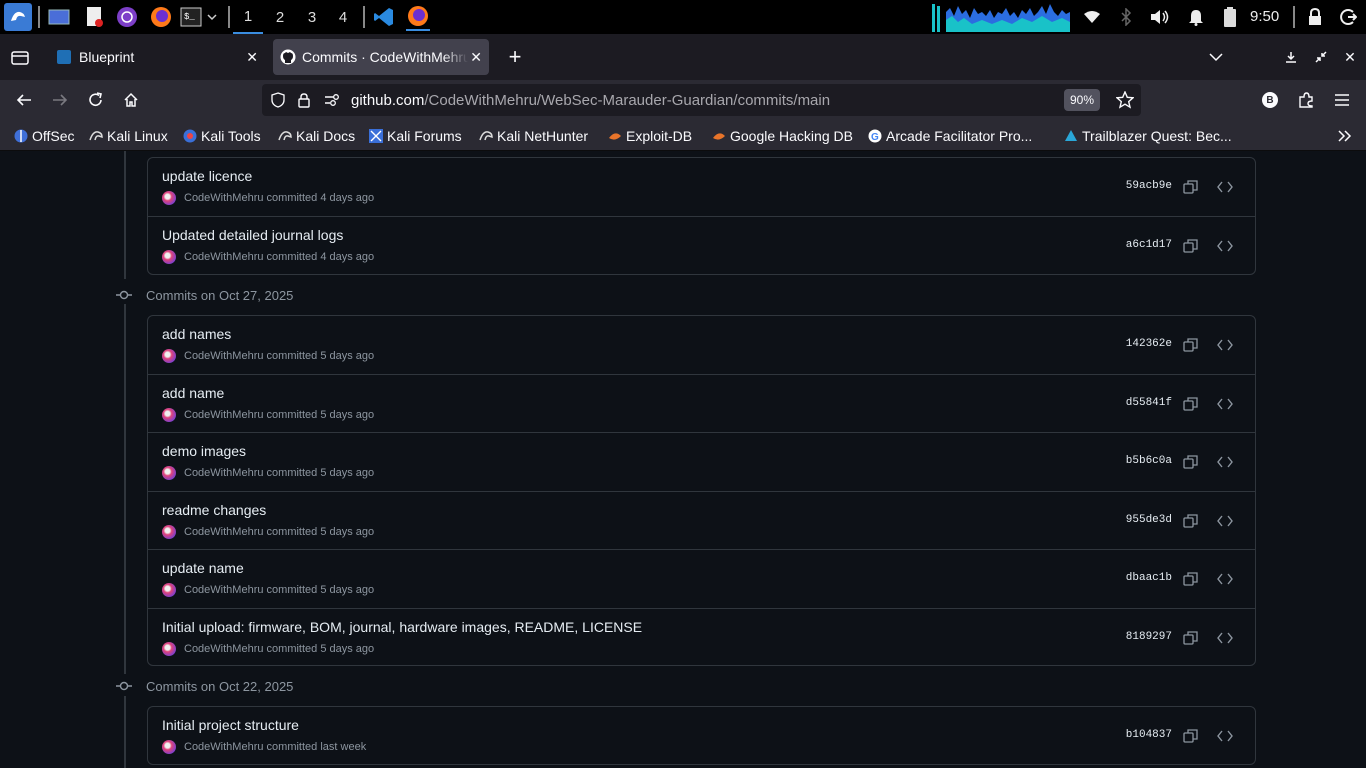  Describe the element at coordinates (191, 17) in the screenshot. I see `terminal-icon: $_` at that location.